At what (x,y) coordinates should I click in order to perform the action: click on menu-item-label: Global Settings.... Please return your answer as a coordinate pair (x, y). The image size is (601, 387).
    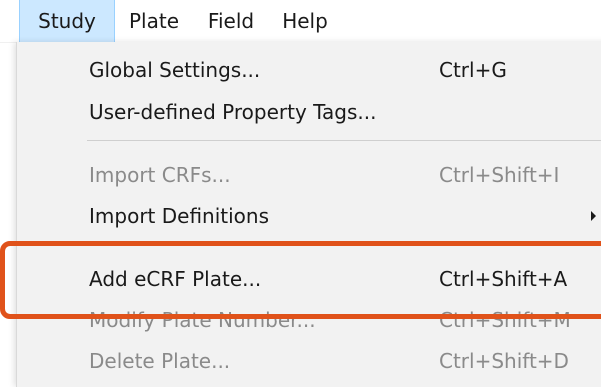
    Looking at the image, I should click on (175, 70).